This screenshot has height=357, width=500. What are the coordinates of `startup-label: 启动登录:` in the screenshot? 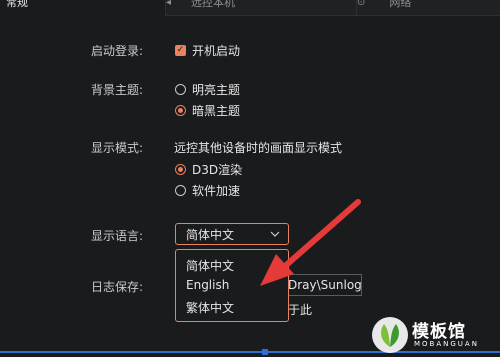 It's located at (117, 51).